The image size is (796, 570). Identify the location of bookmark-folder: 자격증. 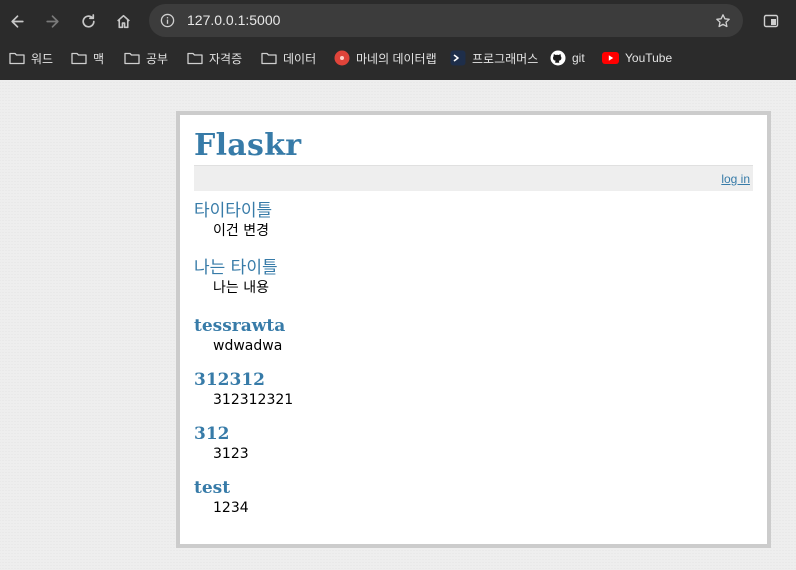
(214, 58).